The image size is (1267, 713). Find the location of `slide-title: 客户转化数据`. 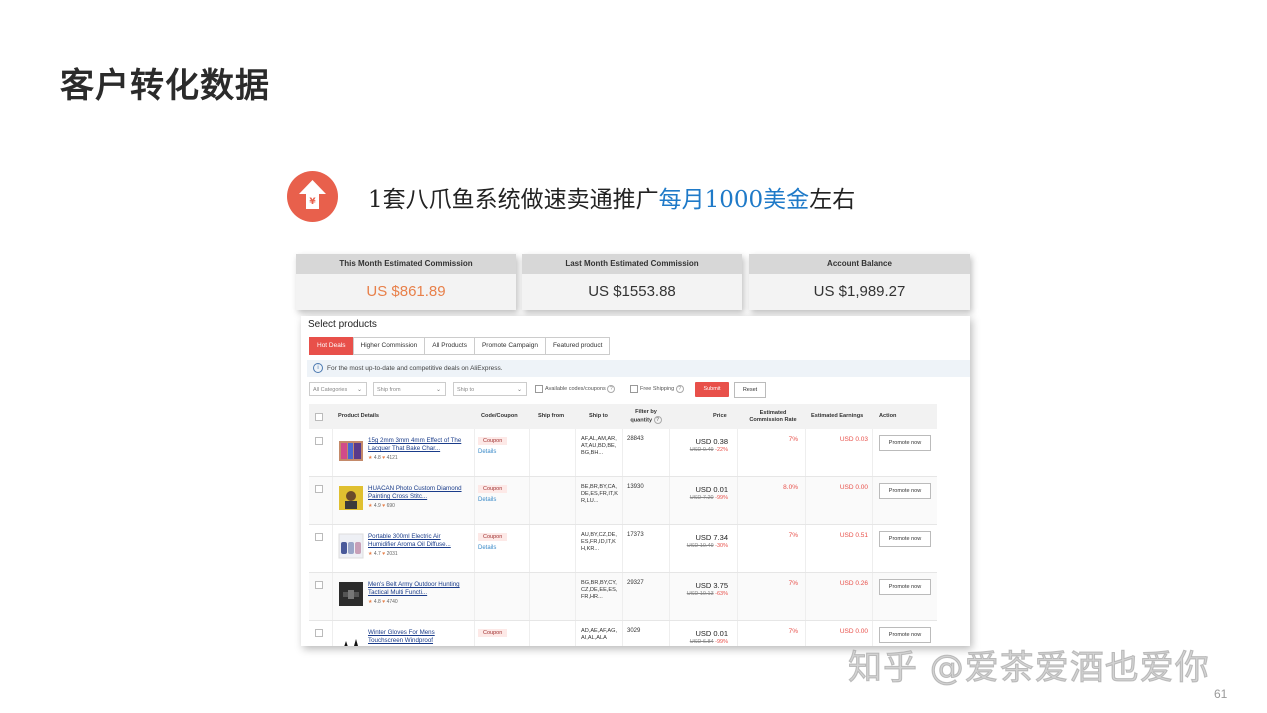

slide-title: 客户转化数据 is located at coordinates (165, 86).